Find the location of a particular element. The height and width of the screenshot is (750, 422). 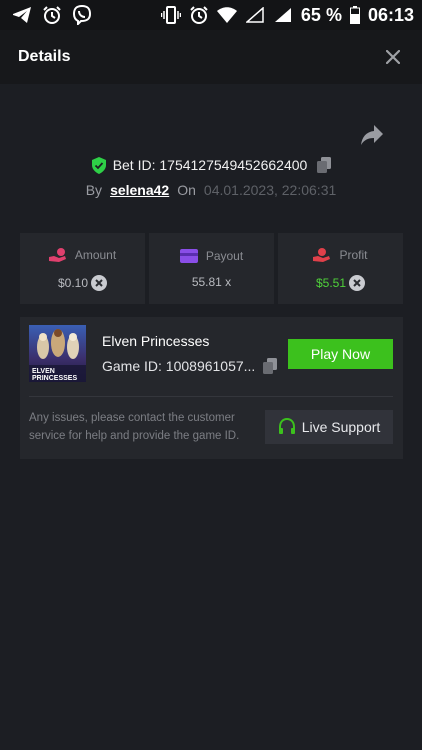

shield-check-icon is located at coordinates (98, 165).